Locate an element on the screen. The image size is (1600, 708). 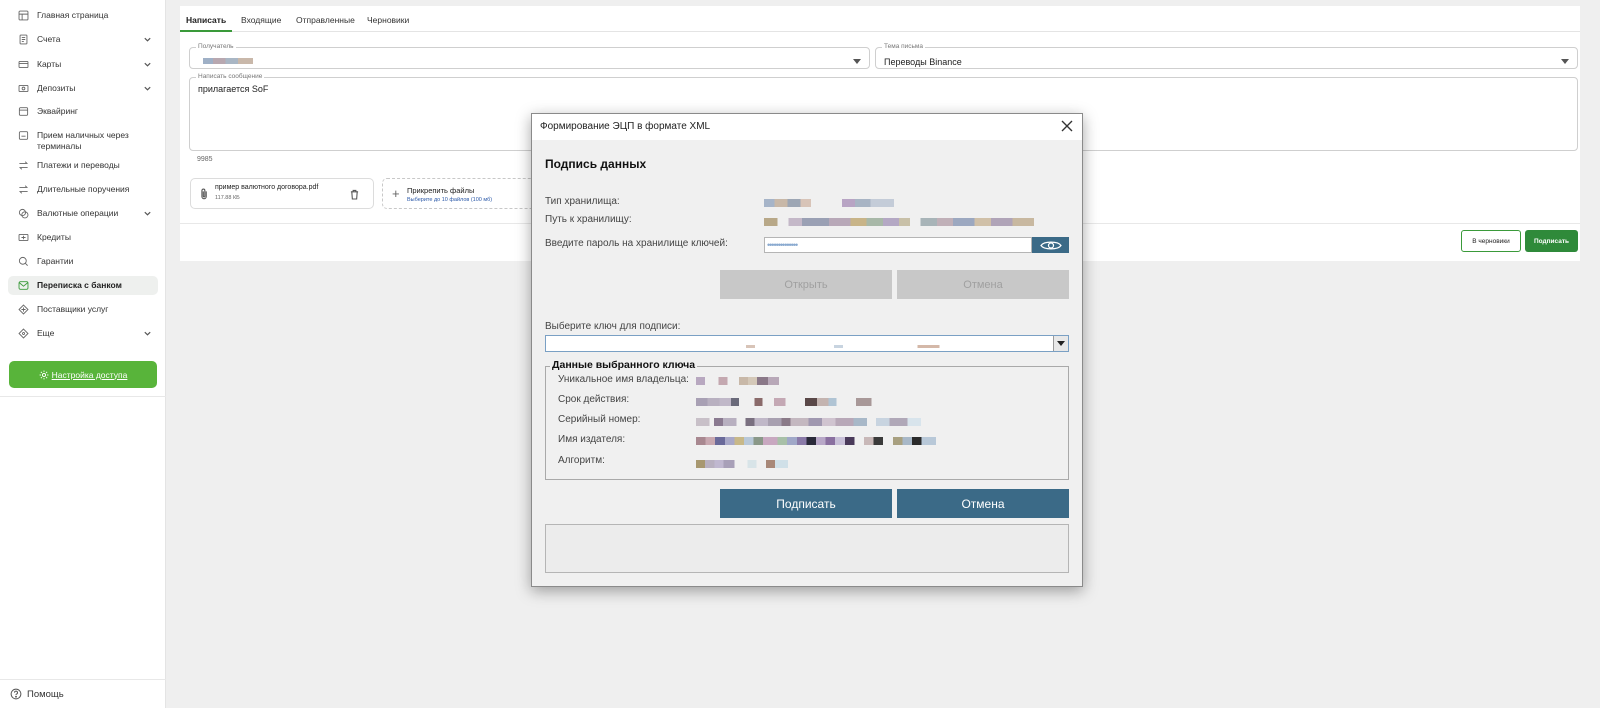
status-output-box is located at coordinates (807, 548).